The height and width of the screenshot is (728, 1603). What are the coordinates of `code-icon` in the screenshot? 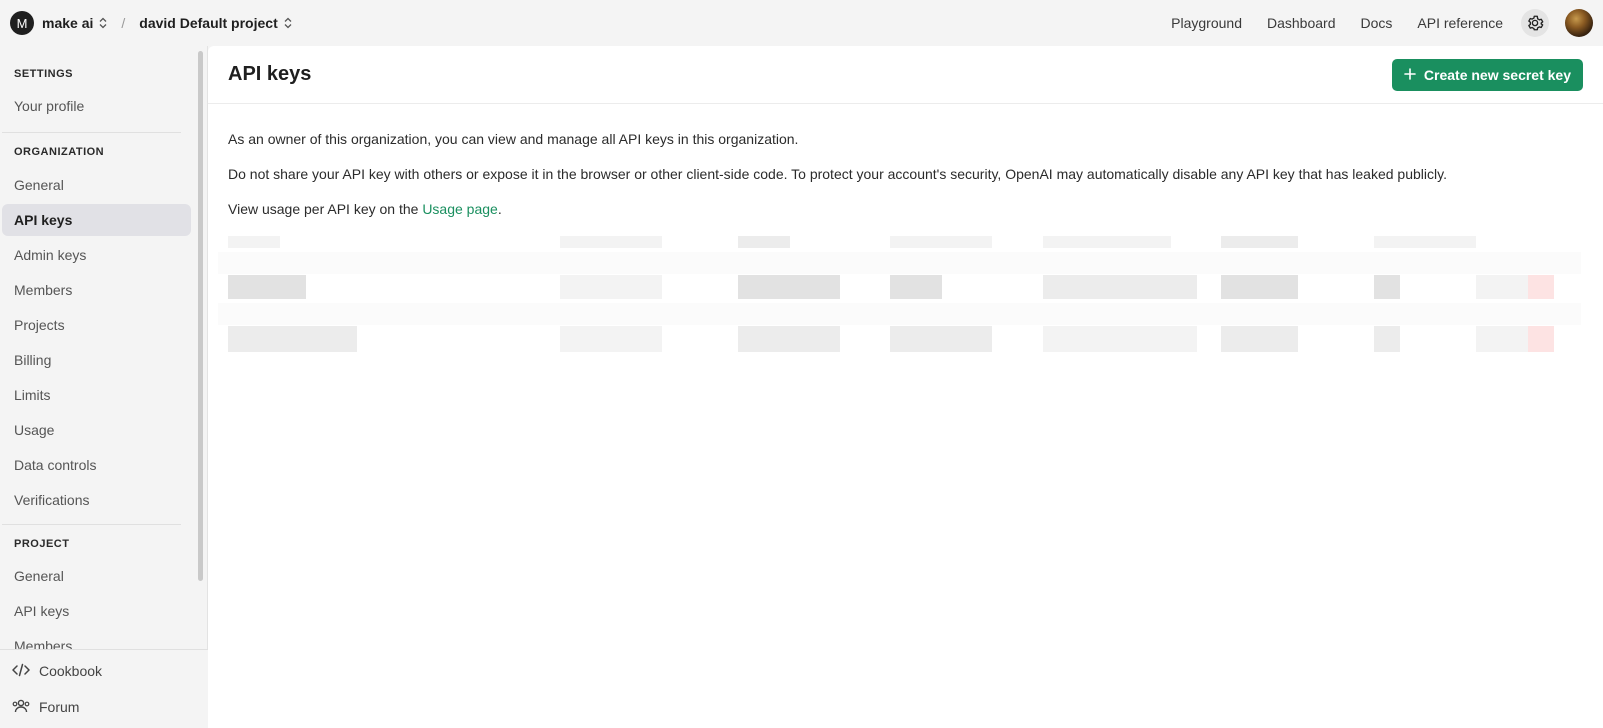 It's located at (21, 671).